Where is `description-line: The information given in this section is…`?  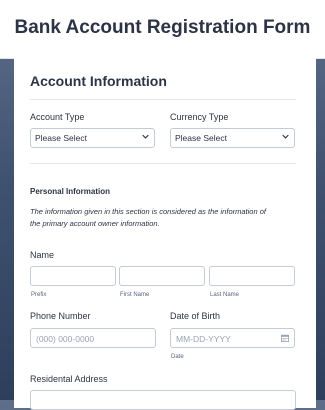 description-line: The information given in this section is… is located at coordinates (148, 211).